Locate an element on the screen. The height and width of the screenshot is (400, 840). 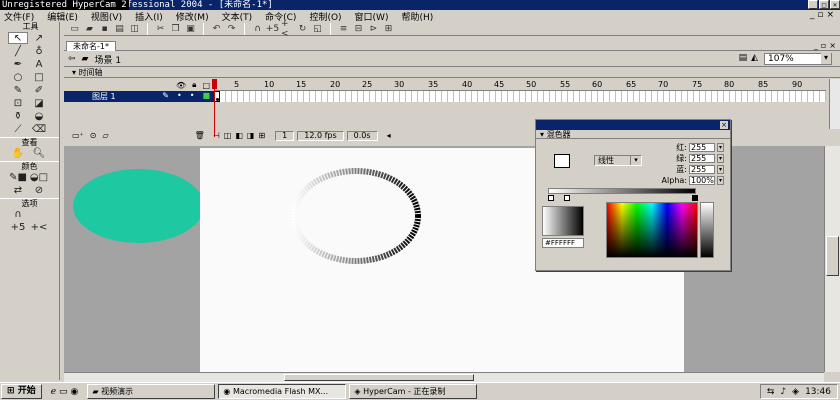
stage-vertical-scrollbar is located at coordinates (832, 259).